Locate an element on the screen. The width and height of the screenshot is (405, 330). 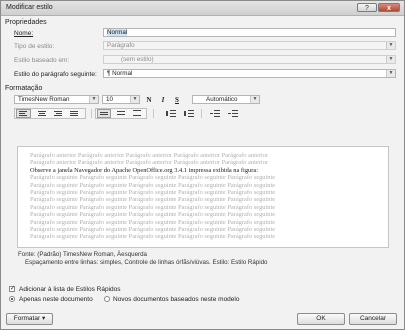
format-menu-button: Formatar ▾ is located at coordinates (29, 319).